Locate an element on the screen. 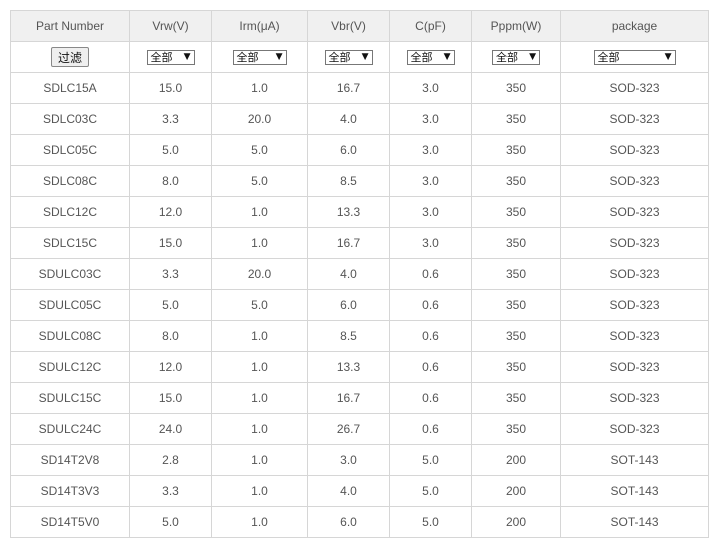 This screenshot has width=719, height=545. chevron-down-icon: ▼ is located at coordinates (279, 57).